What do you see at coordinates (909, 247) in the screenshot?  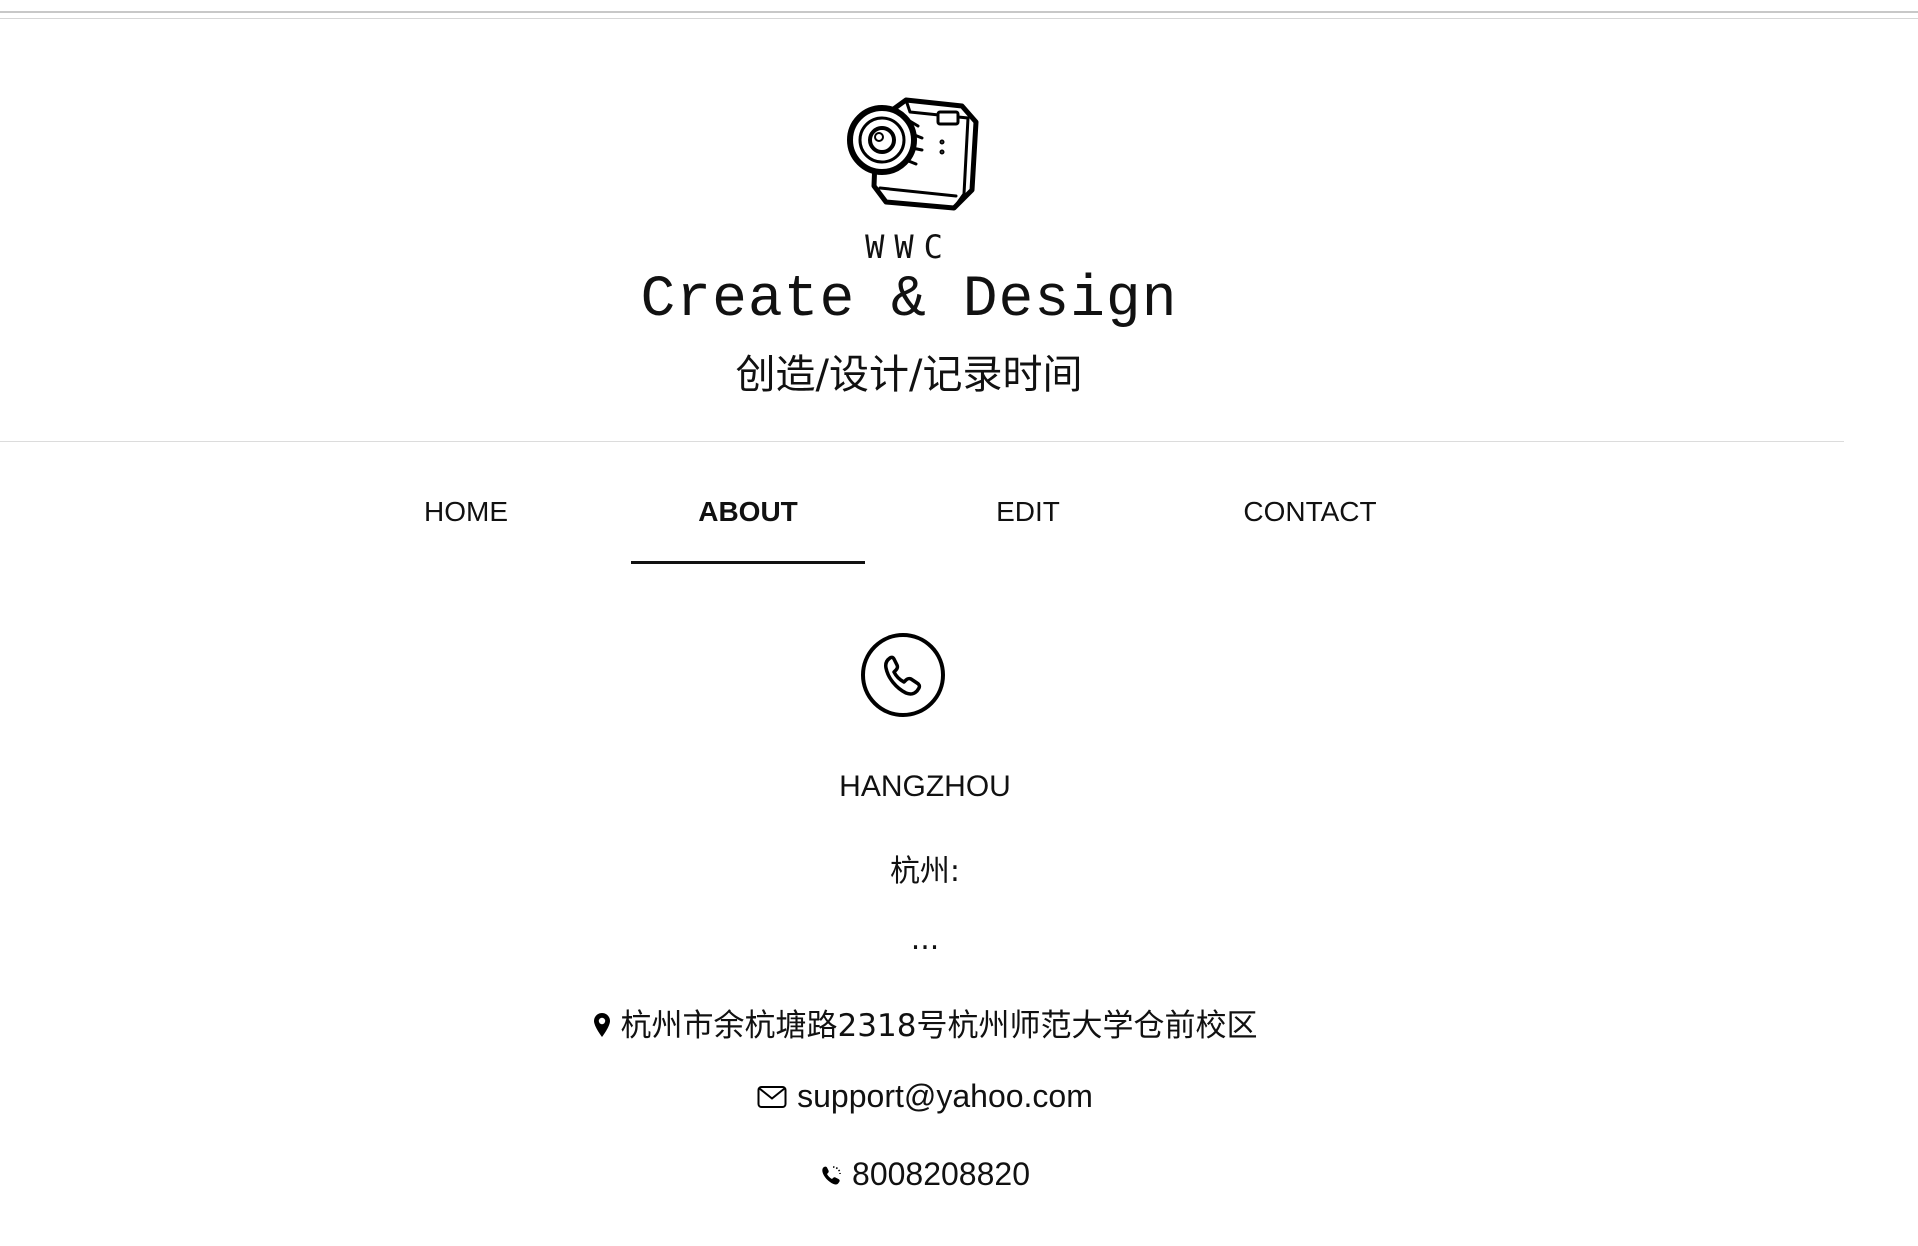 I see `brand-name: WWC` at bounding box center [909, 247].